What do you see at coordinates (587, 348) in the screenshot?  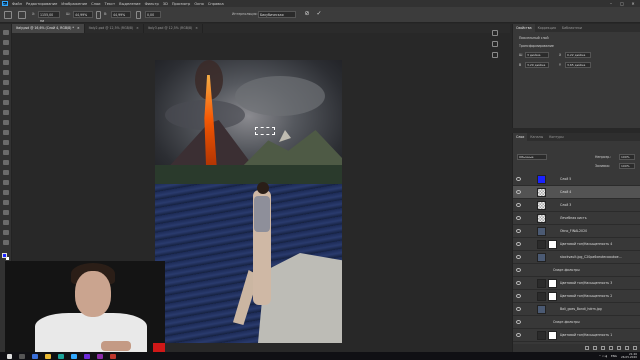 I see `link-layers-icon` at bounding box center [587, 348].